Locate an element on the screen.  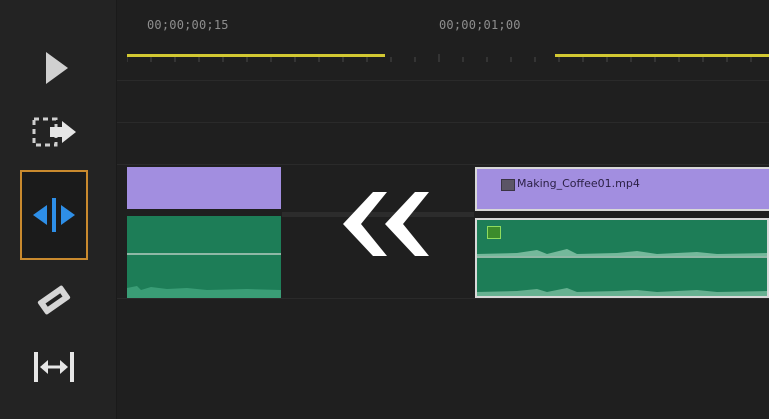
slip-tool is located at coordinates (54, 367).